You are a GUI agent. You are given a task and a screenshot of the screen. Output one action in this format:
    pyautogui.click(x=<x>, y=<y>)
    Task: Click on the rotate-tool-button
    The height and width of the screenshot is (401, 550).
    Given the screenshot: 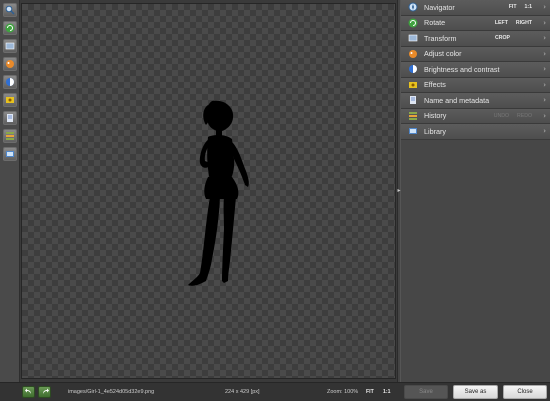 What is the action you would take?
    pyautogui.click(x=10, y=28)
    